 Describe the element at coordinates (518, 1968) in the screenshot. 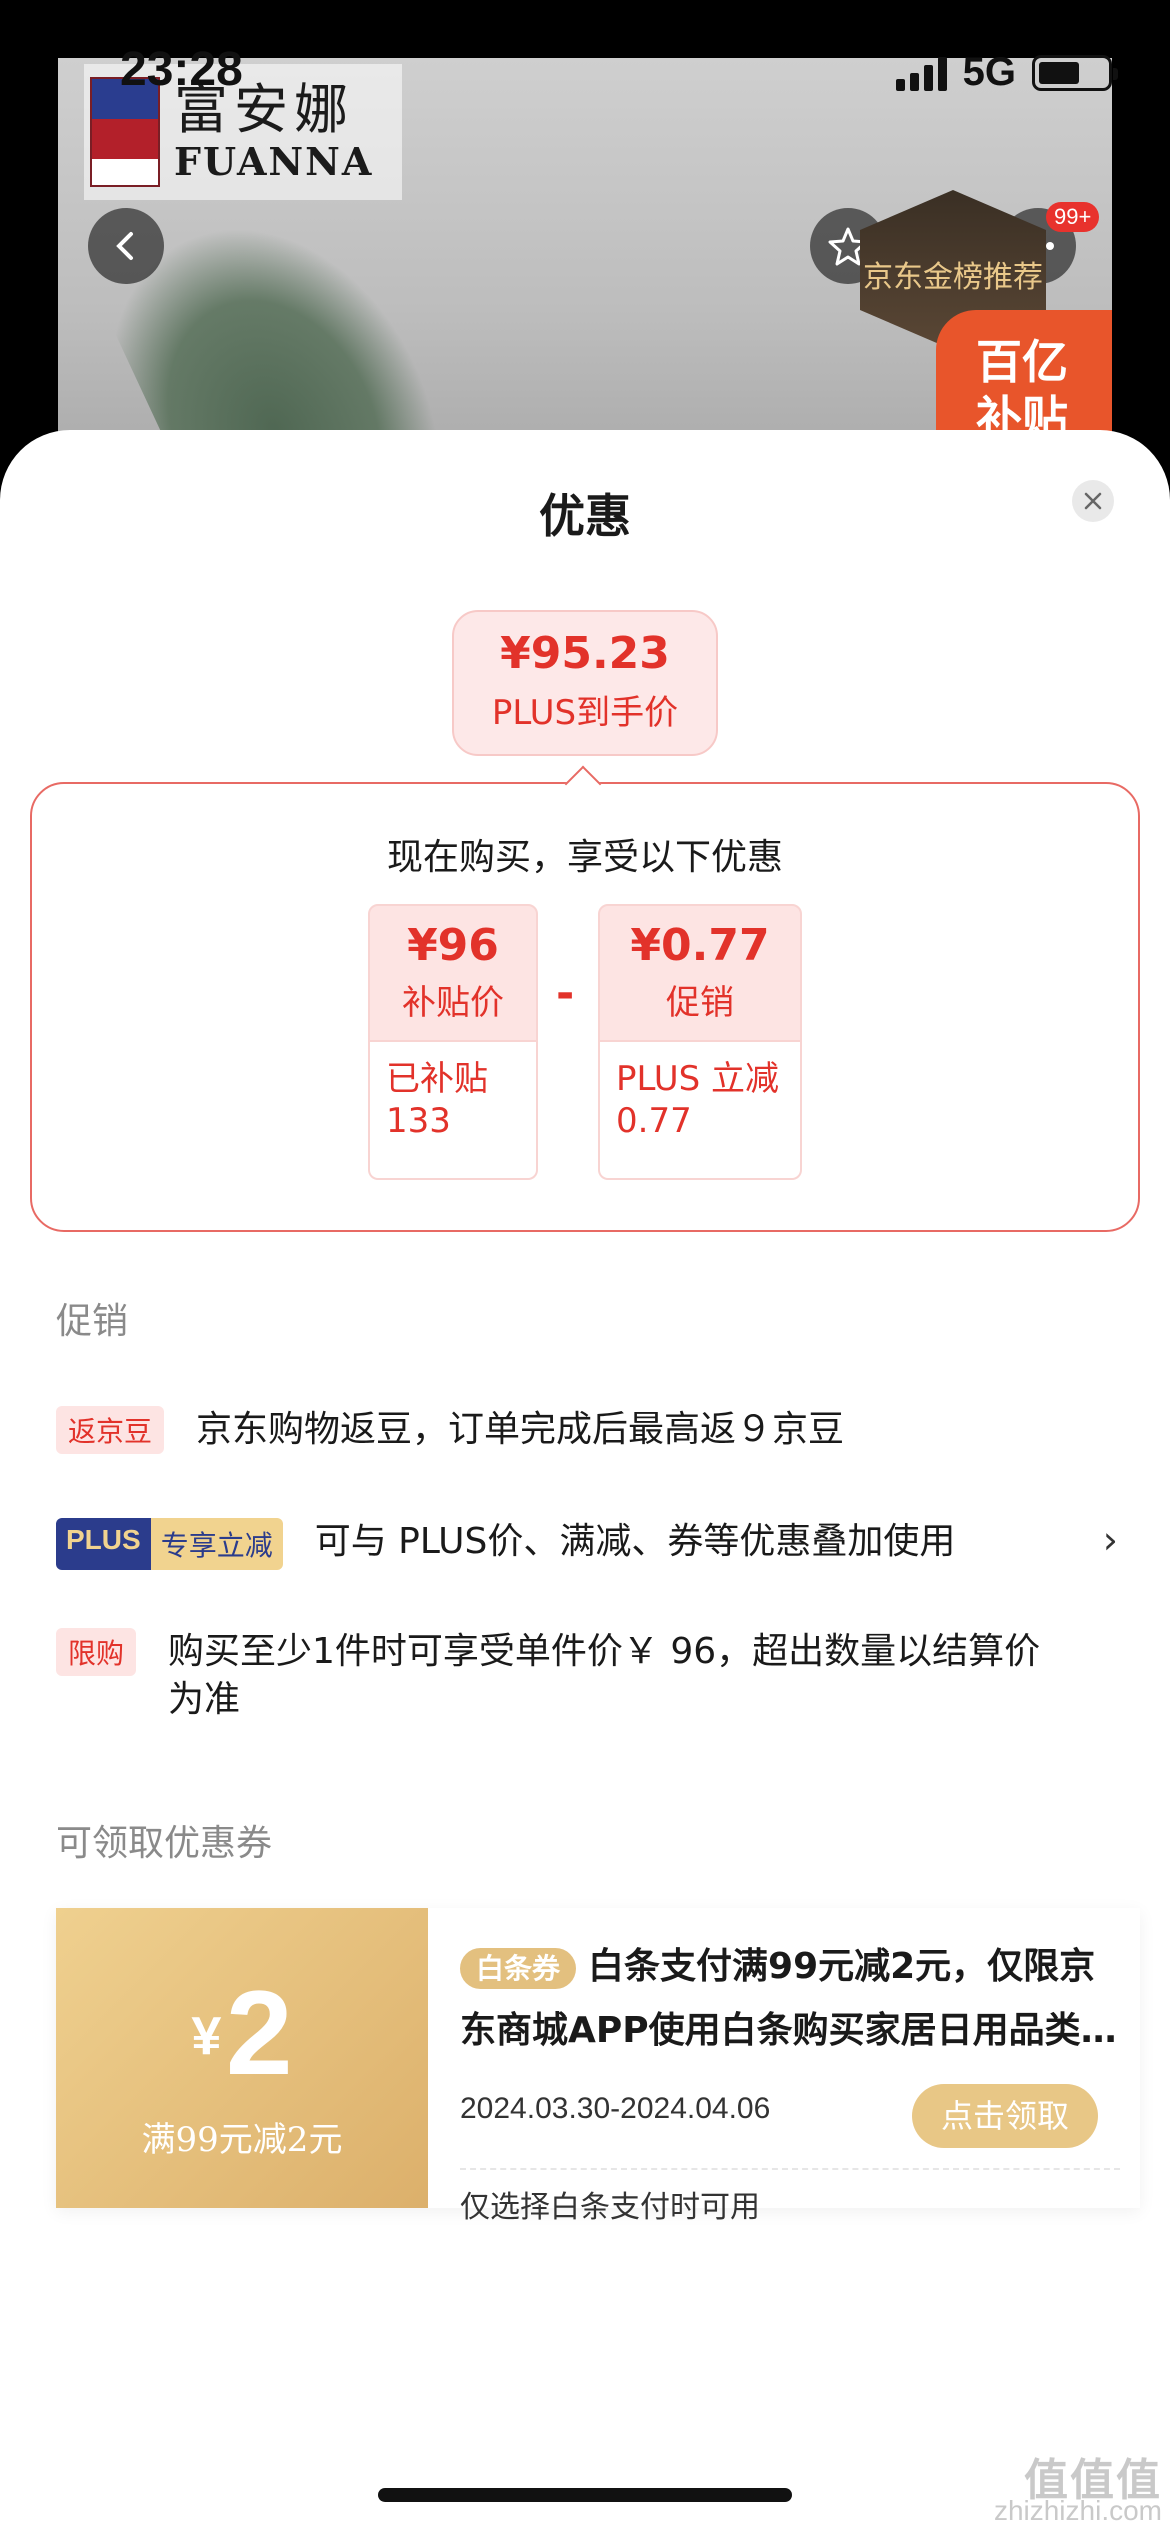

I see `coupon-tag: 白条券` at that location.